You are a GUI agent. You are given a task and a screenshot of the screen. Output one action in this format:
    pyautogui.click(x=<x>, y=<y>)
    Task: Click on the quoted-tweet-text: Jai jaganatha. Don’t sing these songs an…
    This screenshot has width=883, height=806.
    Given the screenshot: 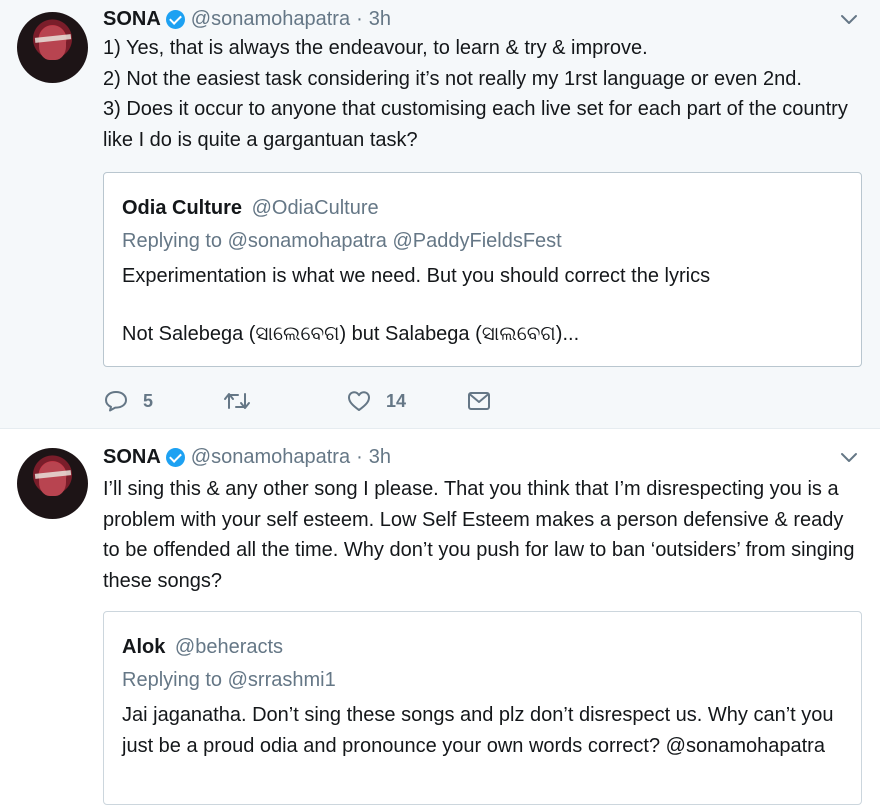 What is the action you would take?
    pyautogui.click(x=482, y=731)
    